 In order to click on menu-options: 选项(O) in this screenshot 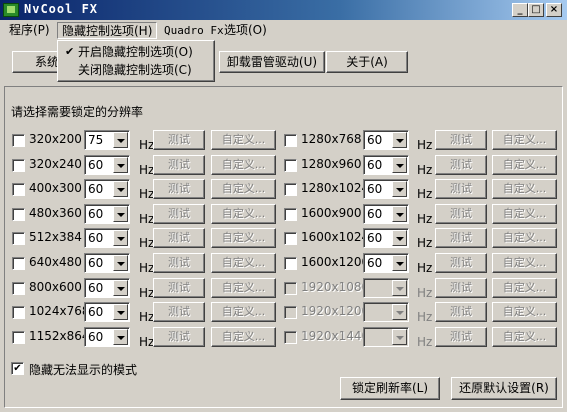, I will do `click(245, 30)`.